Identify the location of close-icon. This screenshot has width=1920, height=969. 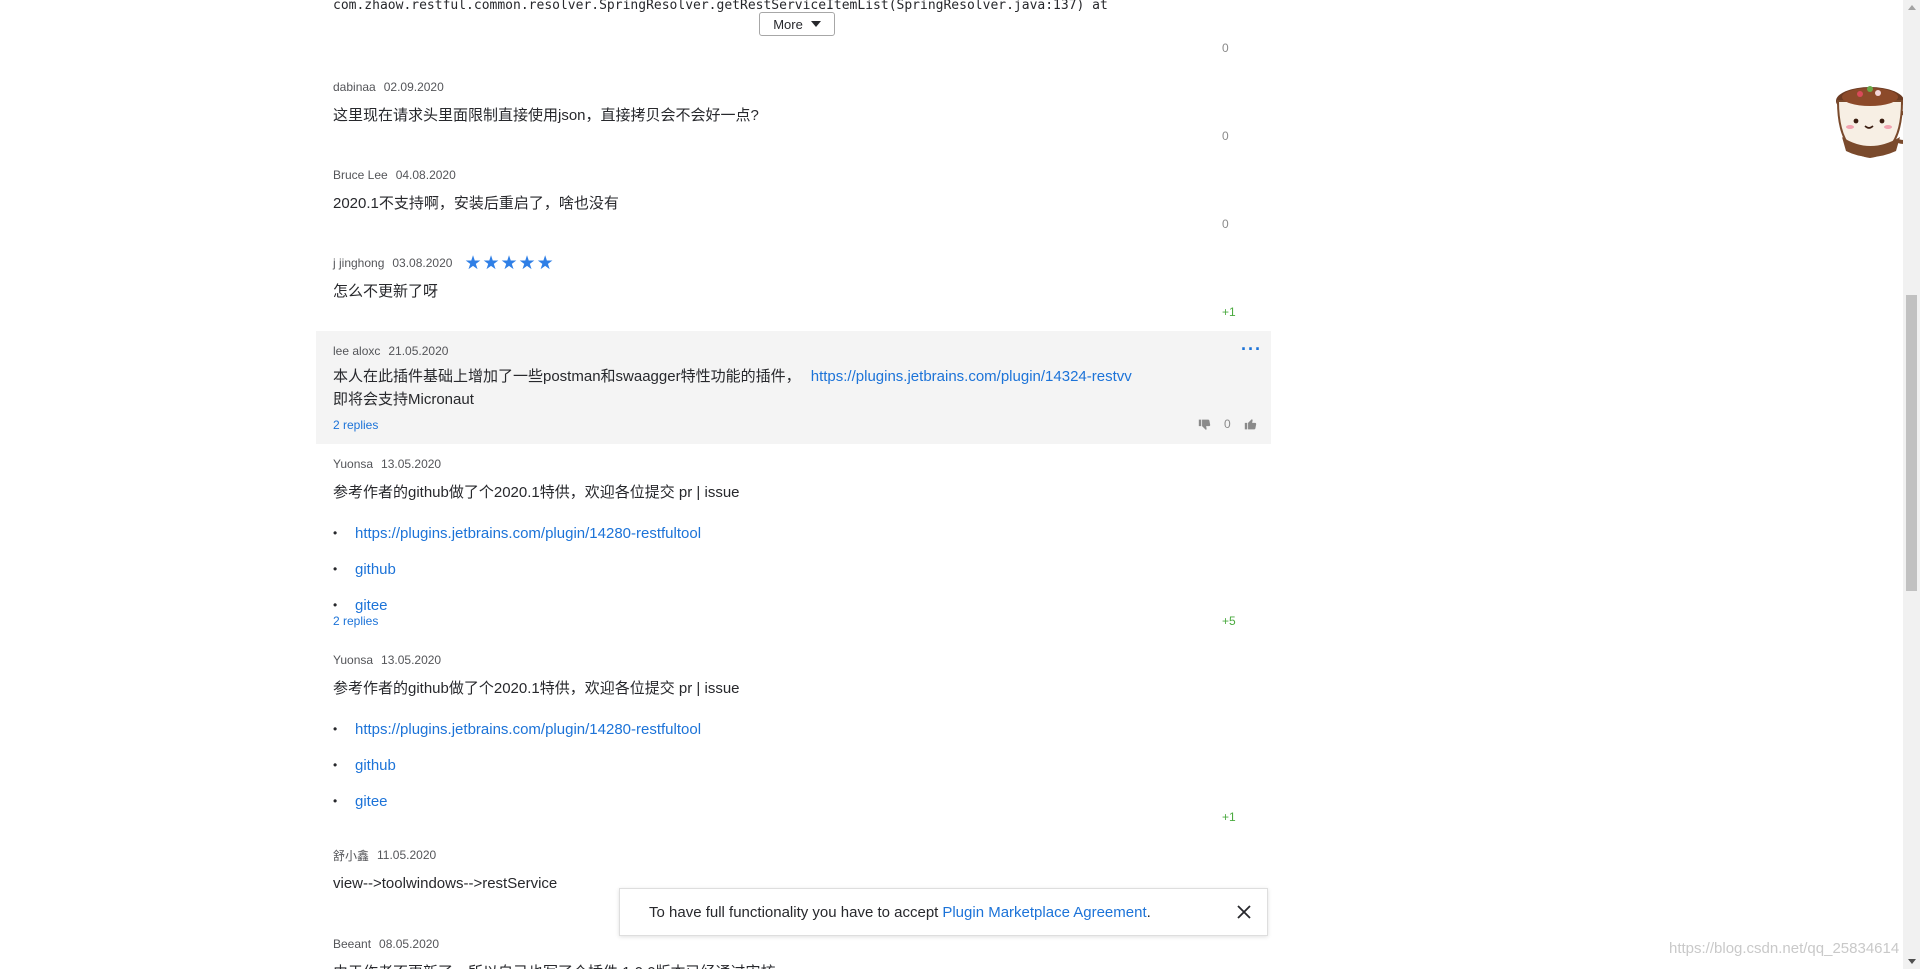
(1244, 912).